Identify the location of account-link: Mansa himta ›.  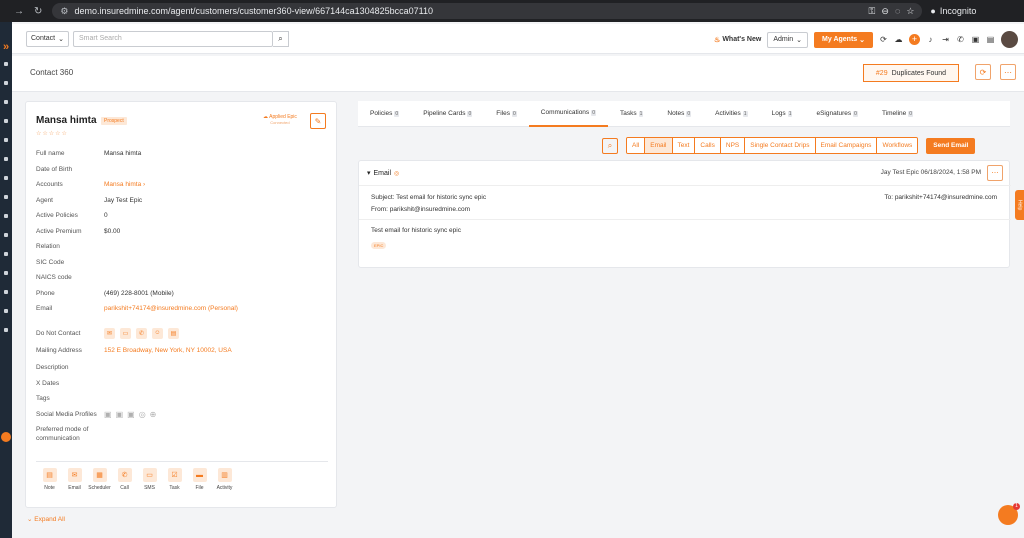
(124, 184).